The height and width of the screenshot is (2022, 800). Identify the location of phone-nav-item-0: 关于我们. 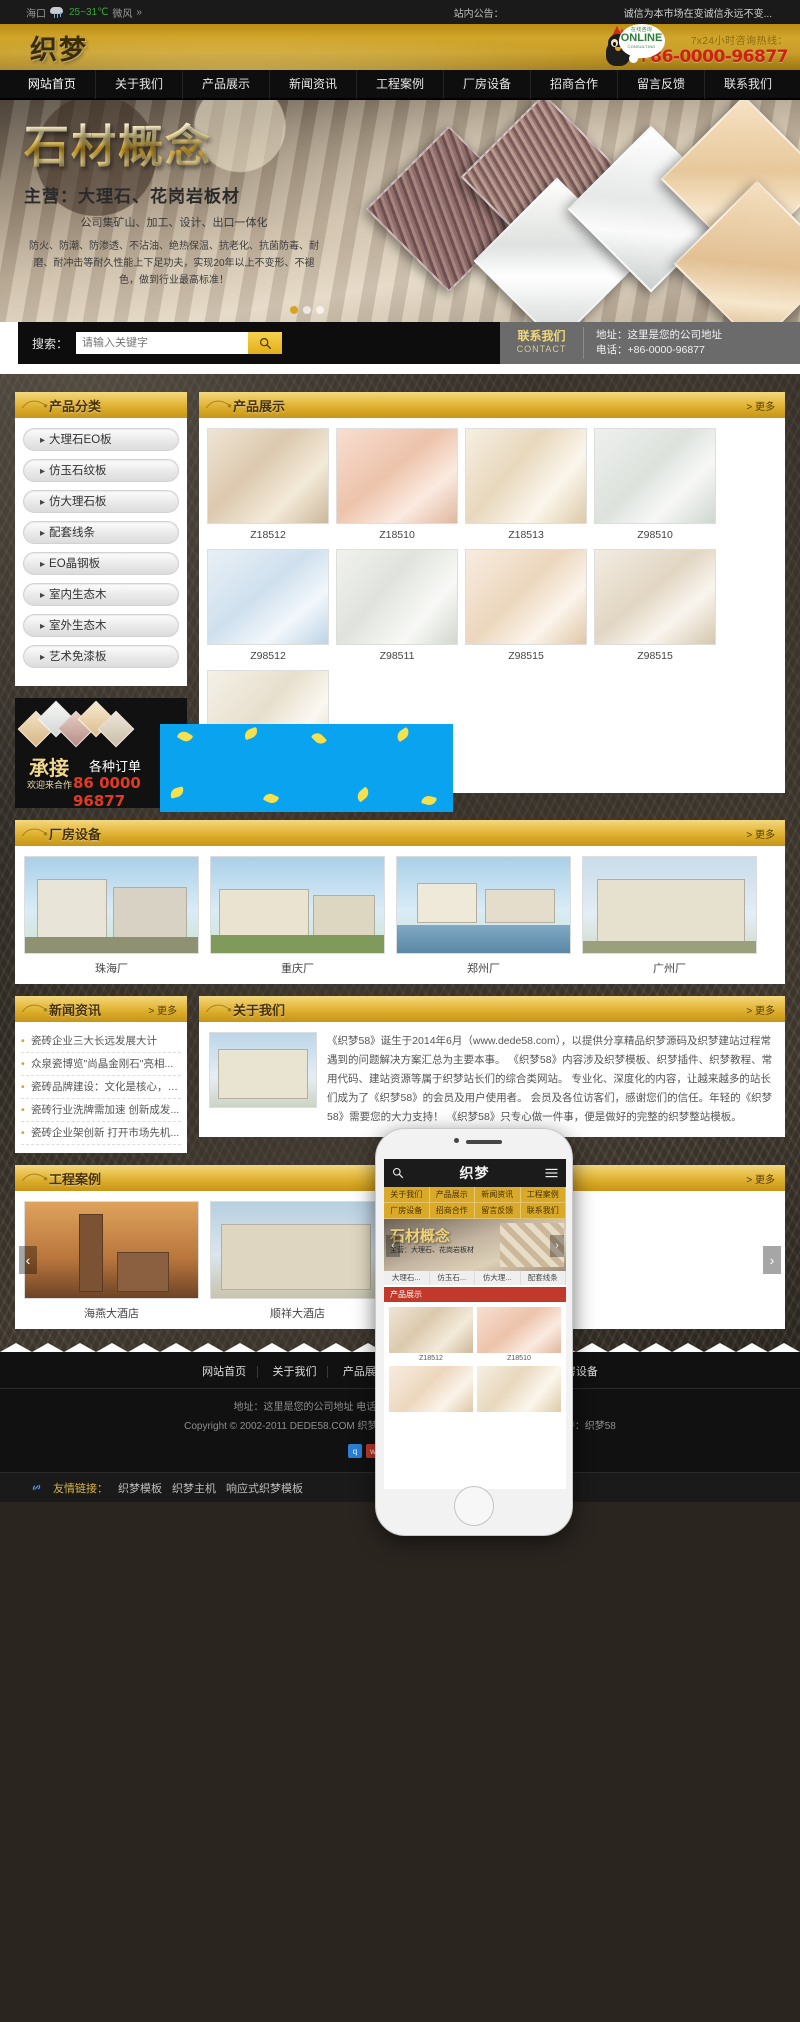
(407, 1195).